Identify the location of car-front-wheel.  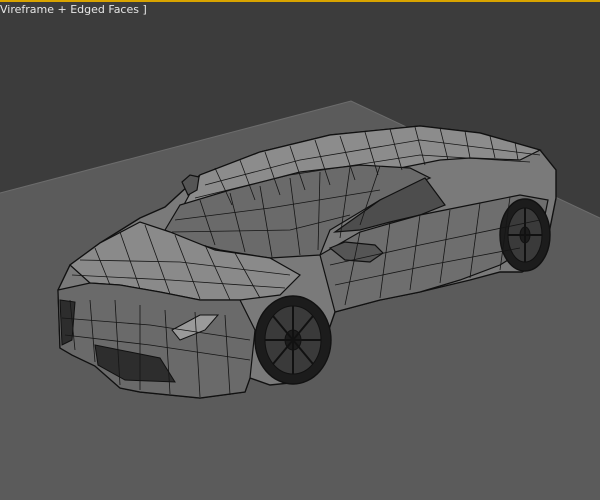
(293, 340).